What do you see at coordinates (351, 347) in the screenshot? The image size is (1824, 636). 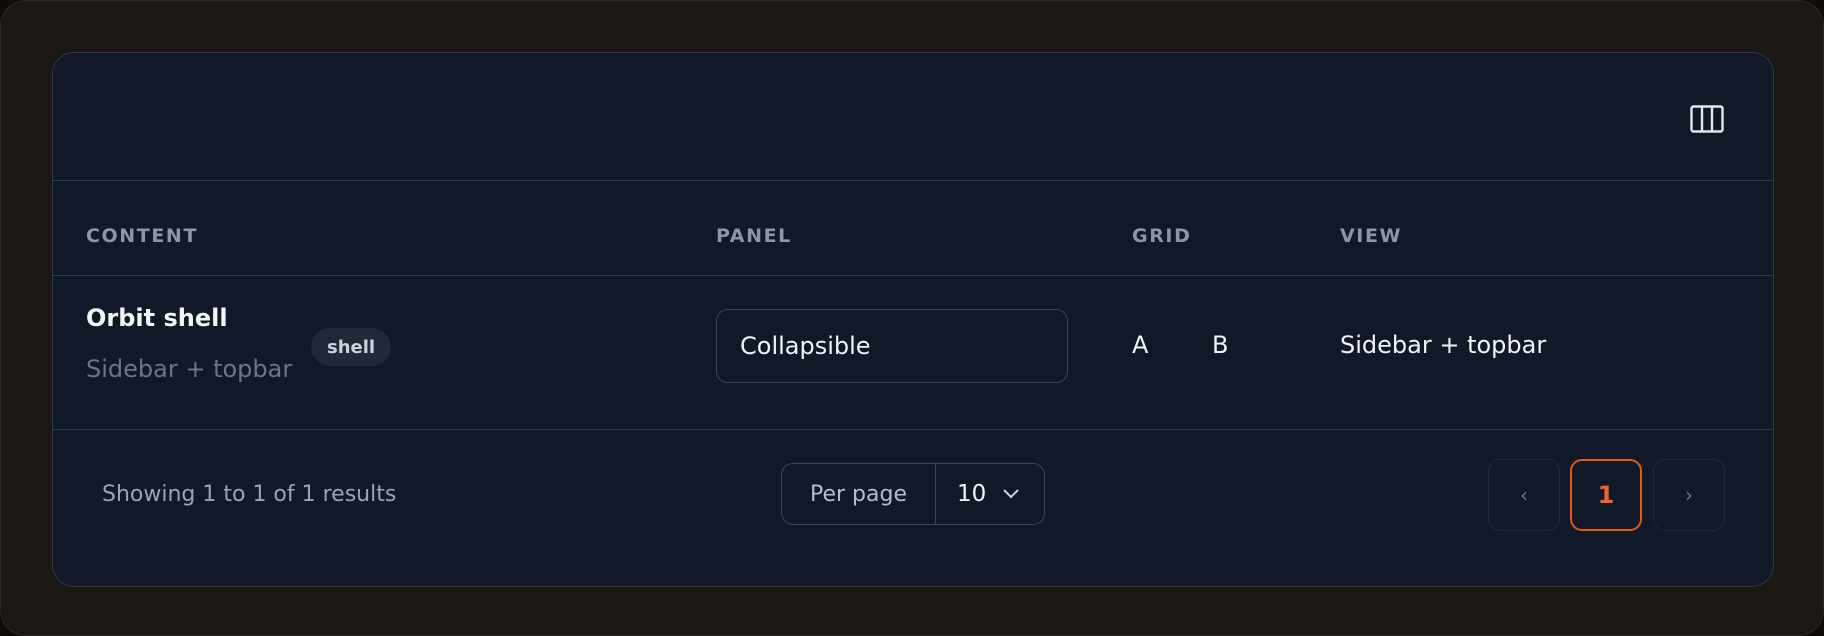 I see `row-badge: shell` at bounding box center [351, 347].